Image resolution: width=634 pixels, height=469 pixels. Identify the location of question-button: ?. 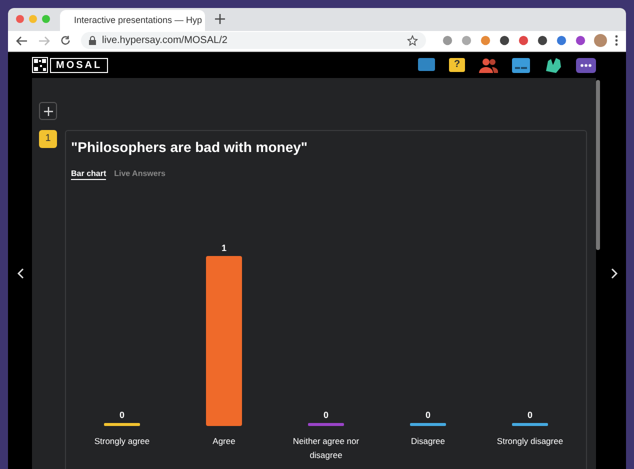
(457, 65).